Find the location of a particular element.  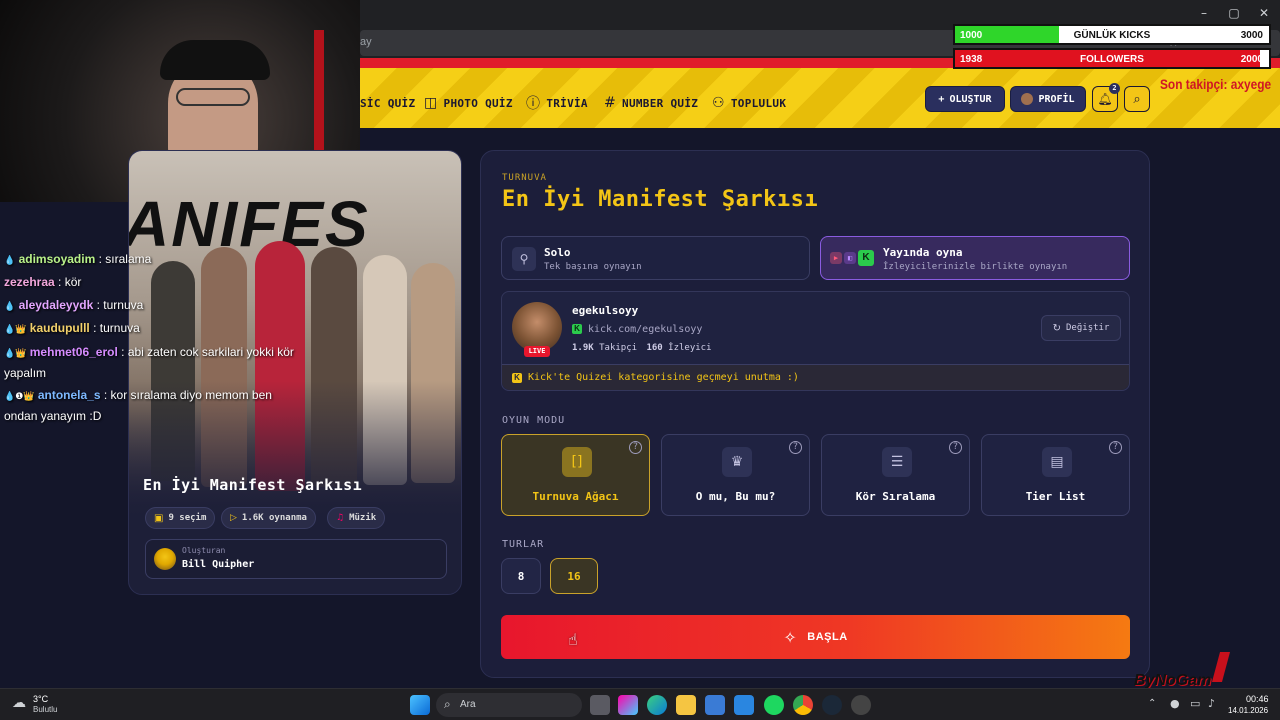

creator-name: Bill Quipher is located at coordinates (218, 564).